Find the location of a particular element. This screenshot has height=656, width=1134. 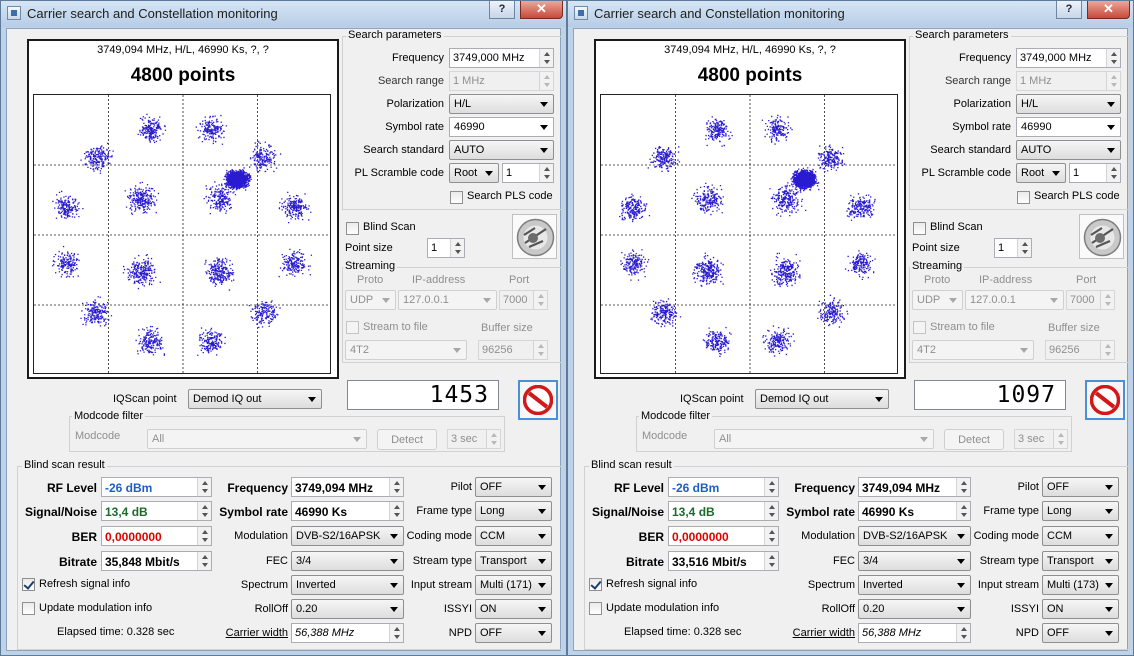

pl-scramble-label: PL Scramble code is located at coordinates (399, 173).